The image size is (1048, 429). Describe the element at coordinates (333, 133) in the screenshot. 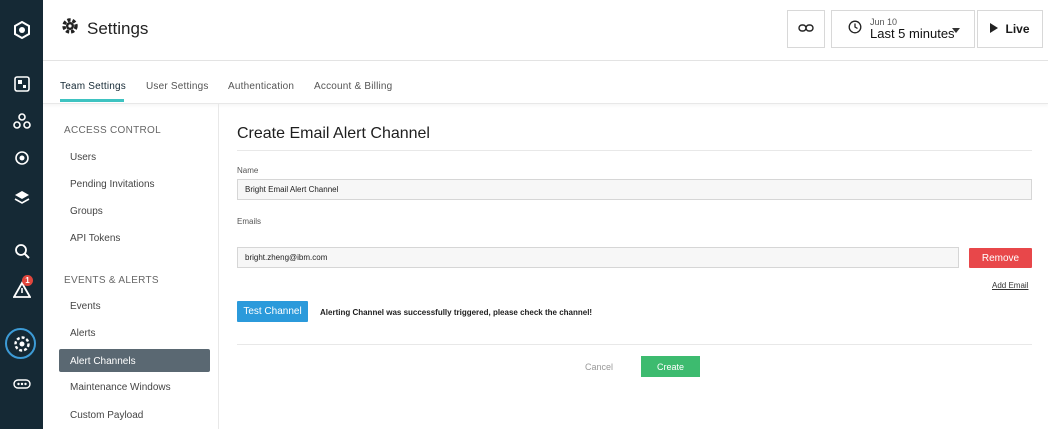

I see `form-title: Create Email Alert Channel` at that location.